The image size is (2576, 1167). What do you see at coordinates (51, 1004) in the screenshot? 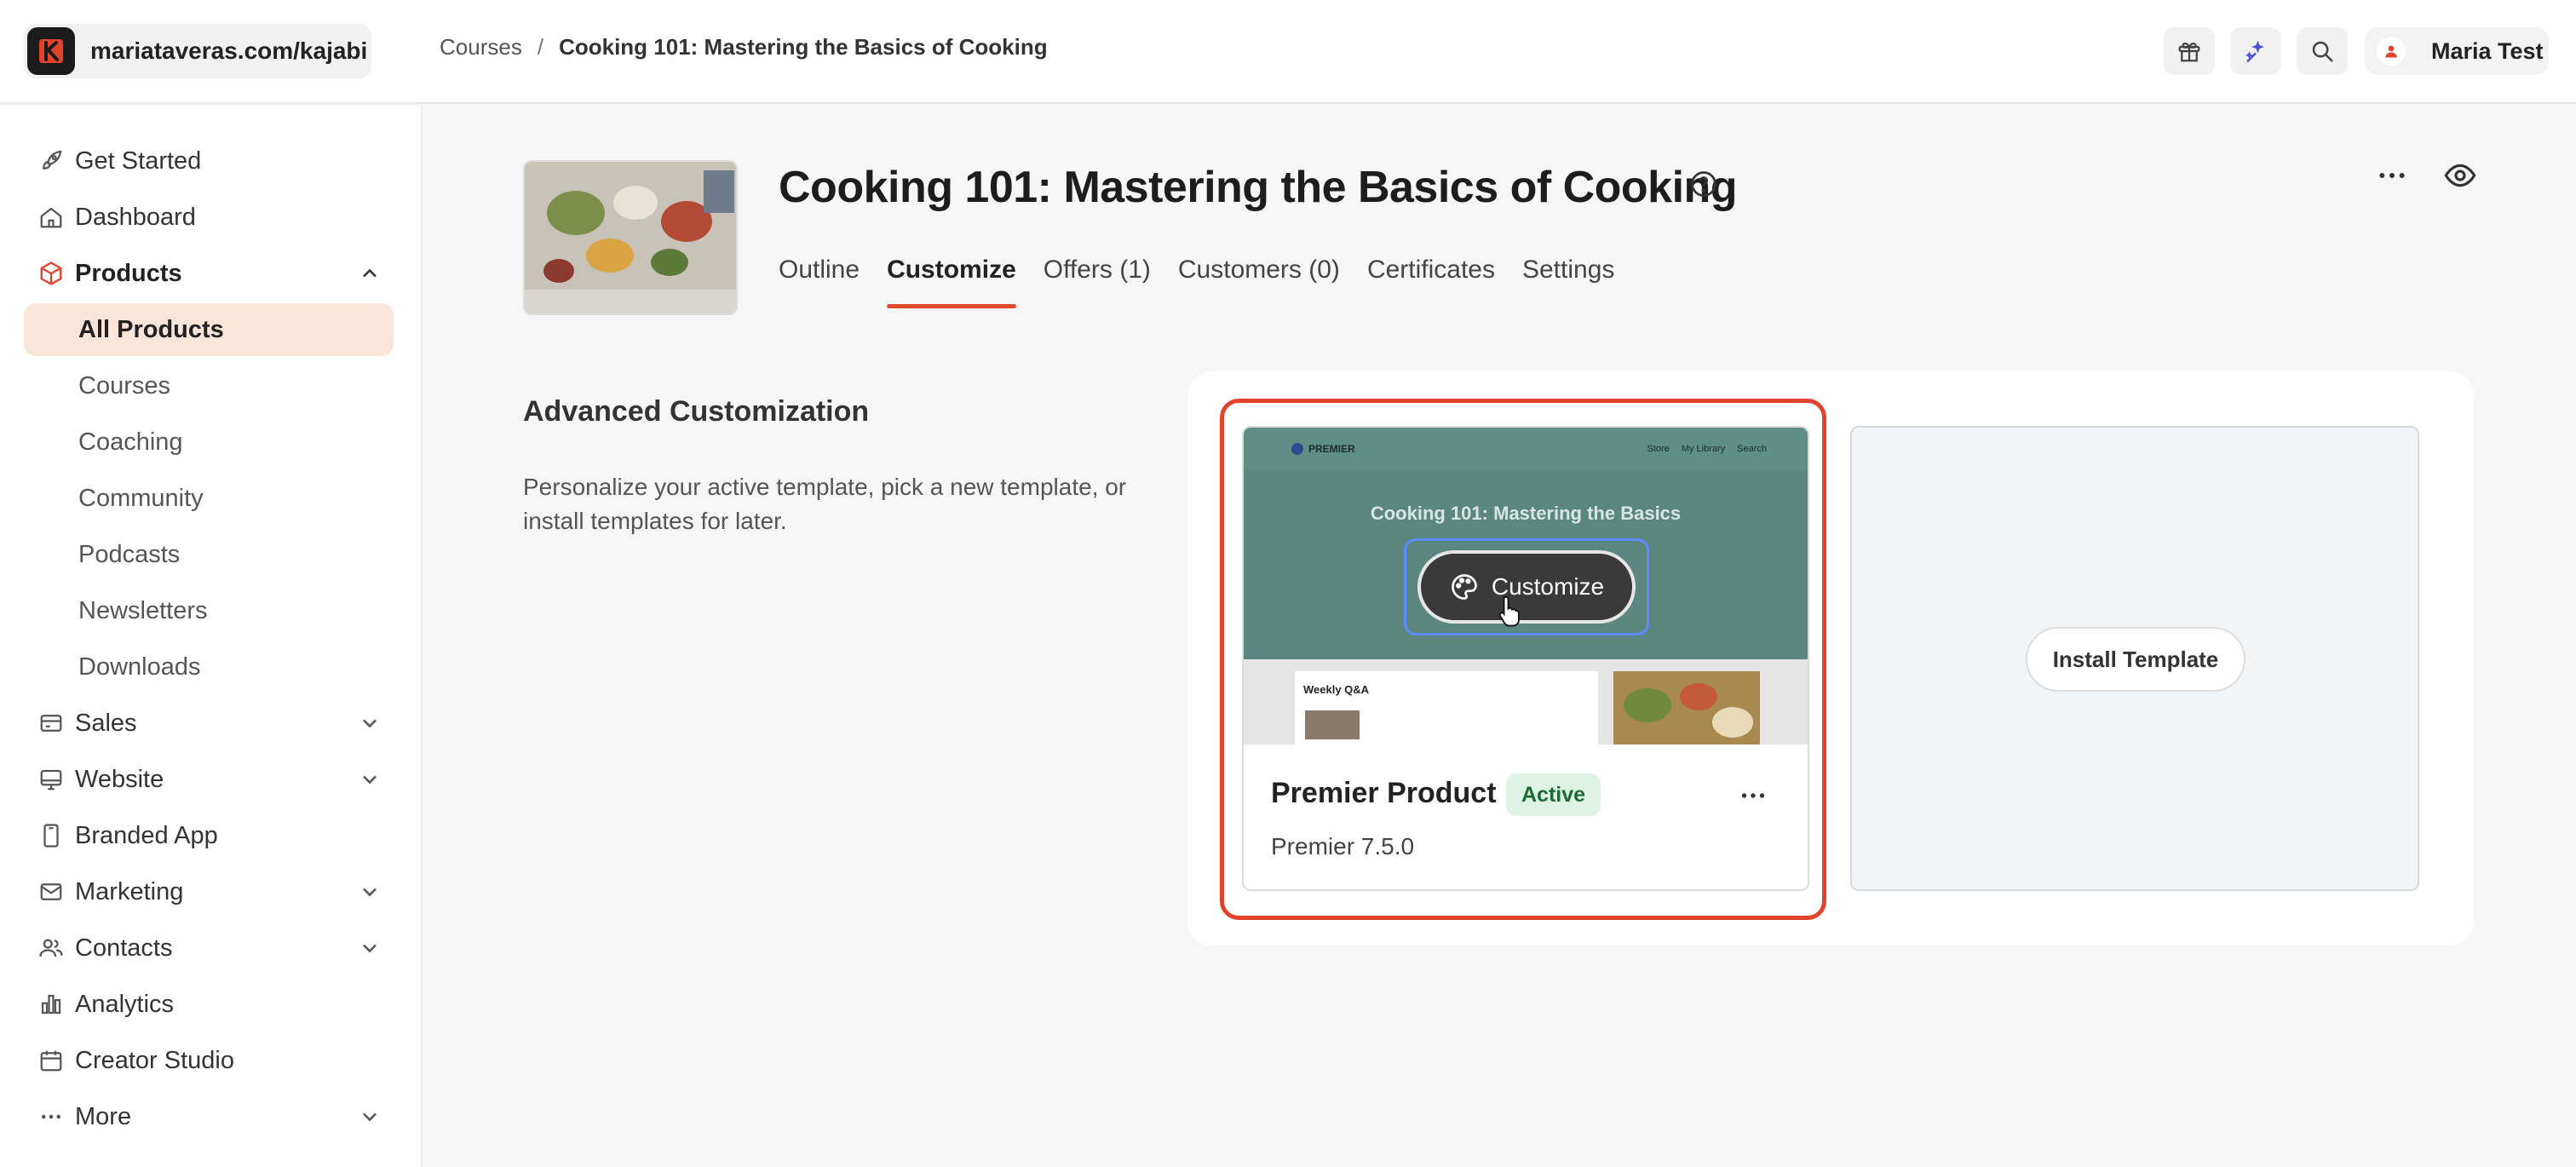
I see `chart-icon` at bounding box center [51, 1004].